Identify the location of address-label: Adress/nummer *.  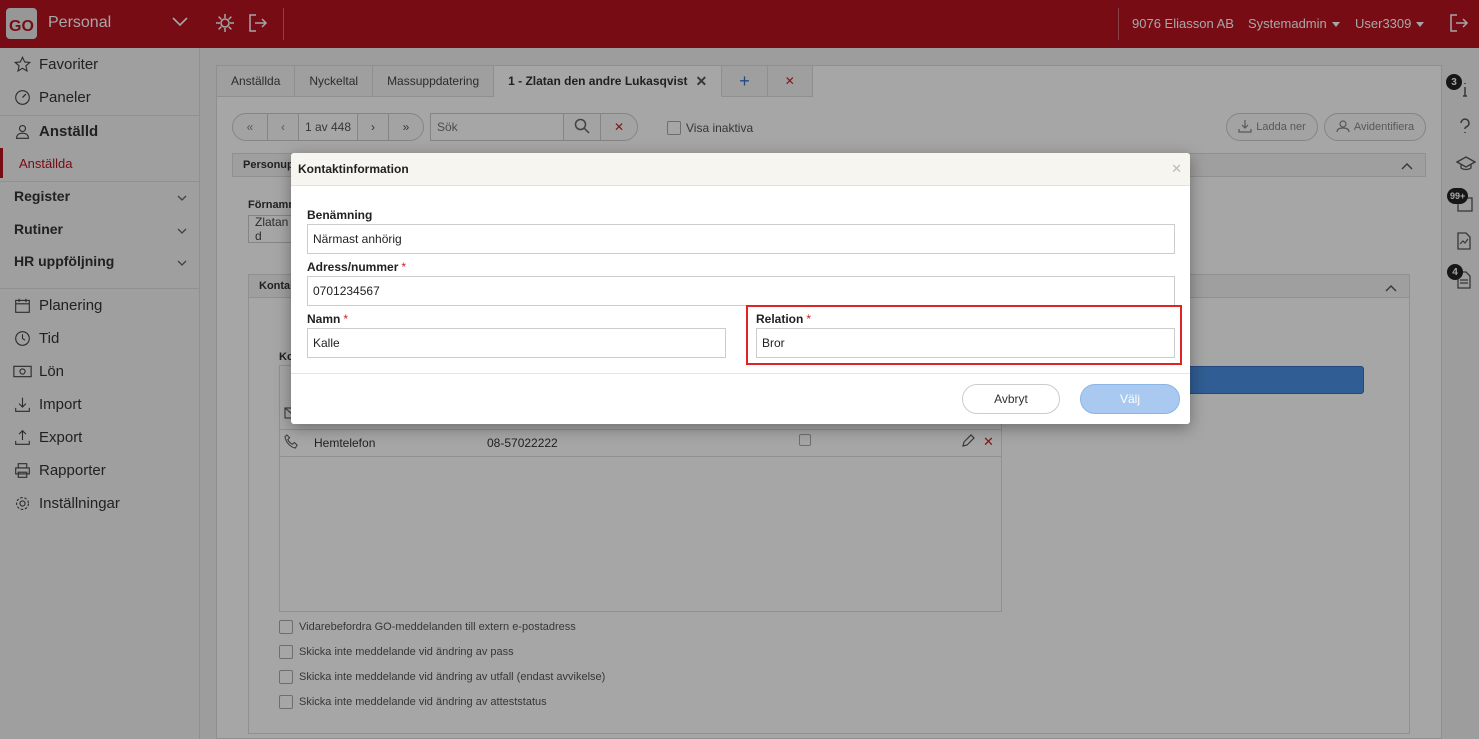
(356, 267).